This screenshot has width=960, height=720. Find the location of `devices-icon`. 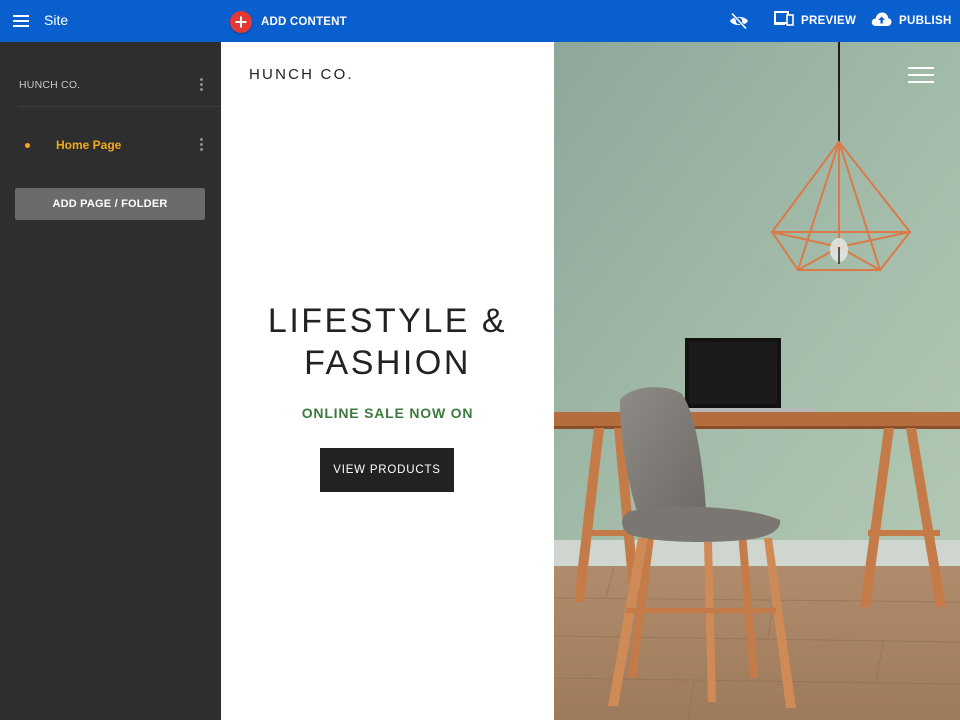

devices-icon is located at coordinates (784, 21).